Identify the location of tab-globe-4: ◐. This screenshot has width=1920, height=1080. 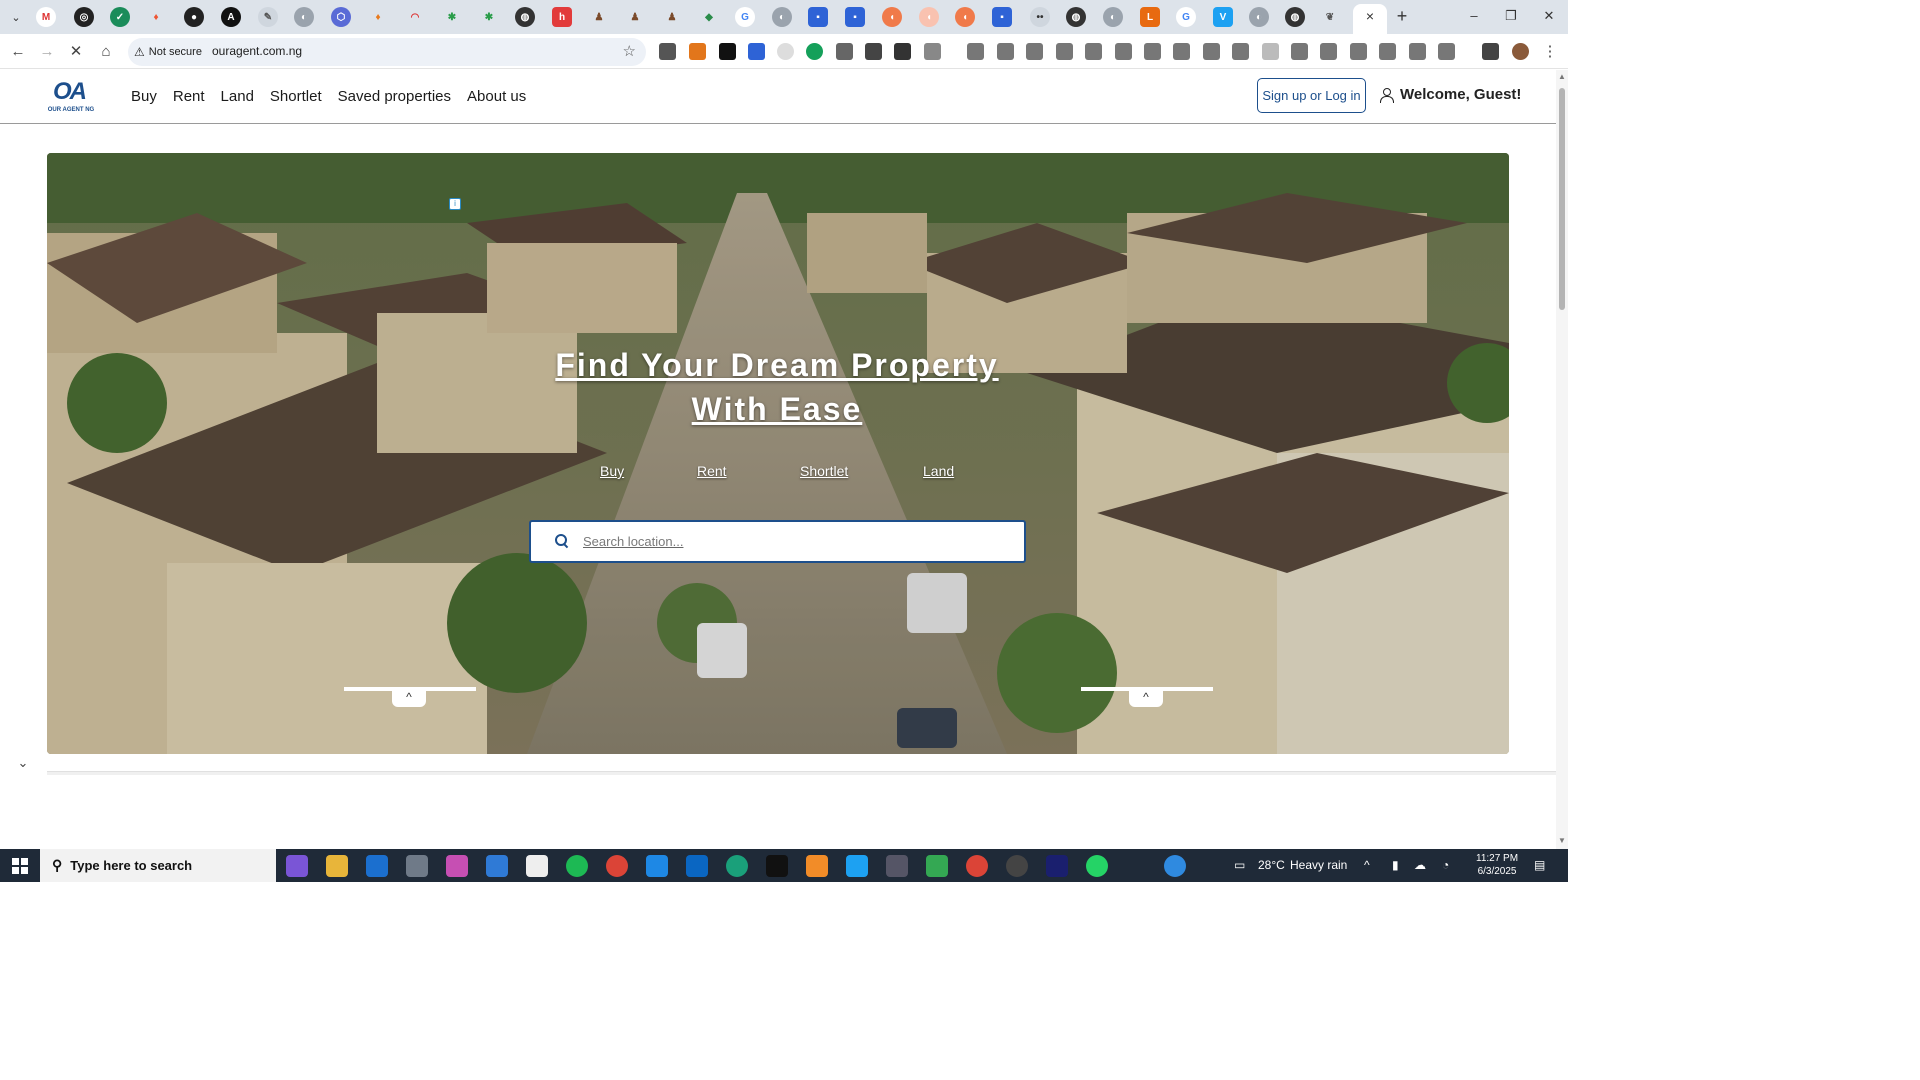
(1259, 17).